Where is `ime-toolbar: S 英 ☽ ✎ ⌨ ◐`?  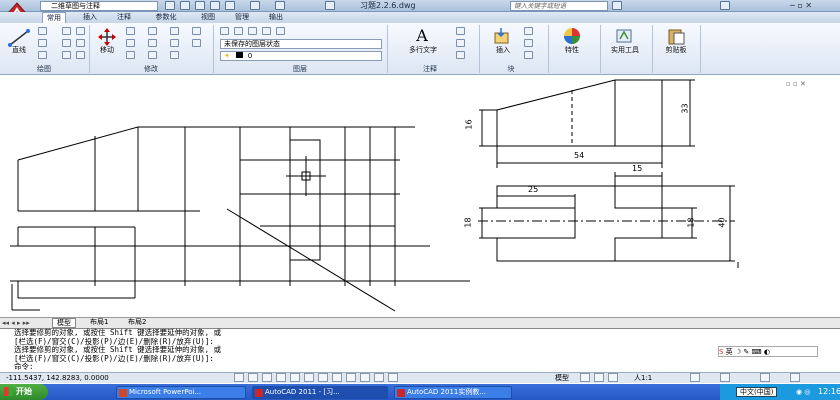
ime-toolbar: S 英 ☽ ✎ ⌨ ◐ is located at coordinates (768, 351).